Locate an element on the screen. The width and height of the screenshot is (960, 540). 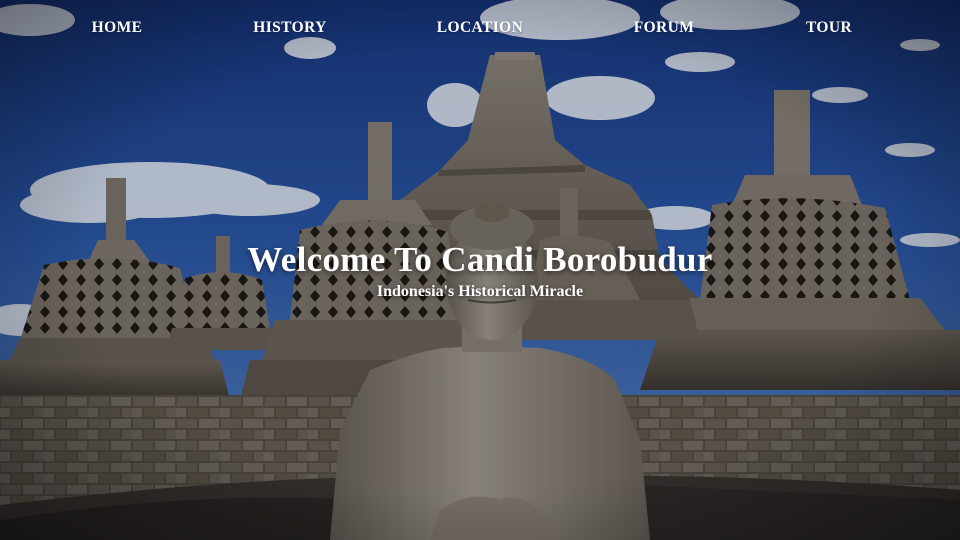
hero-title: Welcome To Candi Borobudur is located at coordinates (480, 259).